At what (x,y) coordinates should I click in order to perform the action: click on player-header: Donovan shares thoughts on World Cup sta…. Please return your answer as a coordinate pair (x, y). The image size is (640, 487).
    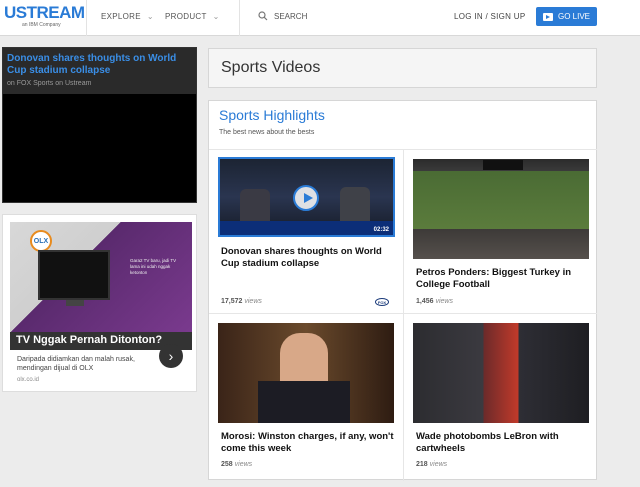
    Looking at the image, I should click on (99, 71).